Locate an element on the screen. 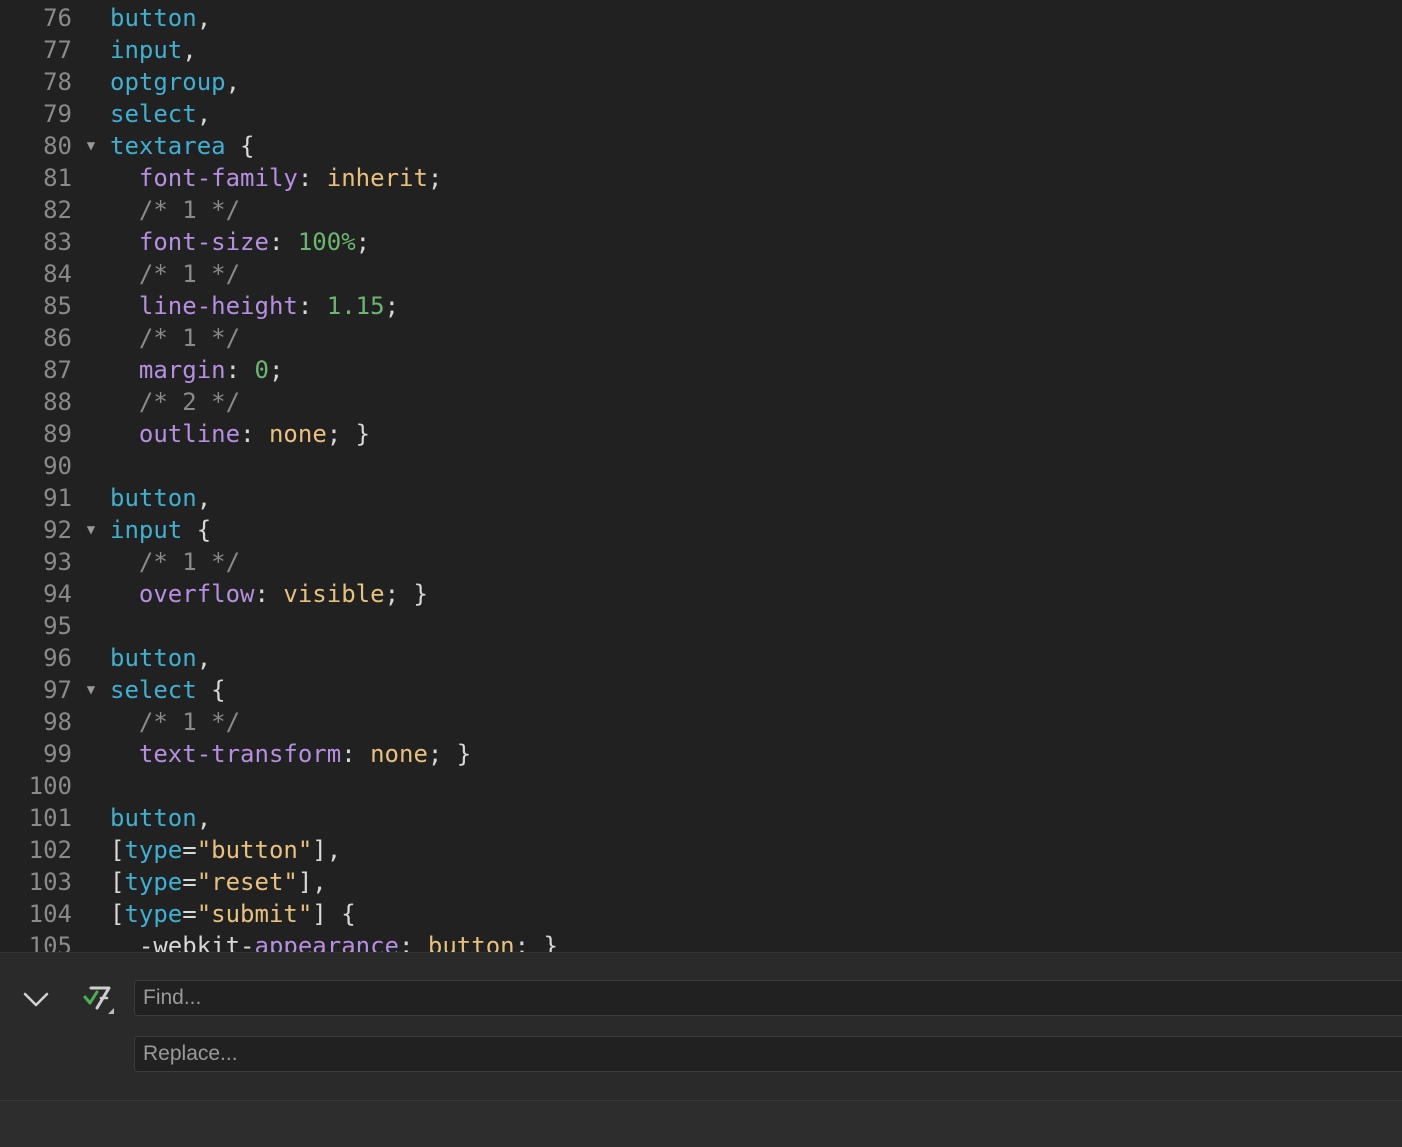 The image size is (1402, 1147). code-line: 98 /* 1 */ is located at coordinates (701, 722).